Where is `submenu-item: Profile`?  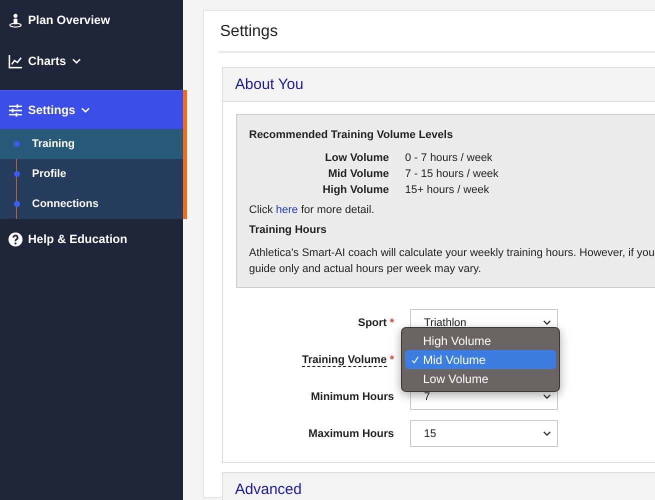
submenu-item: Profile is located at coordinates (91, 174).